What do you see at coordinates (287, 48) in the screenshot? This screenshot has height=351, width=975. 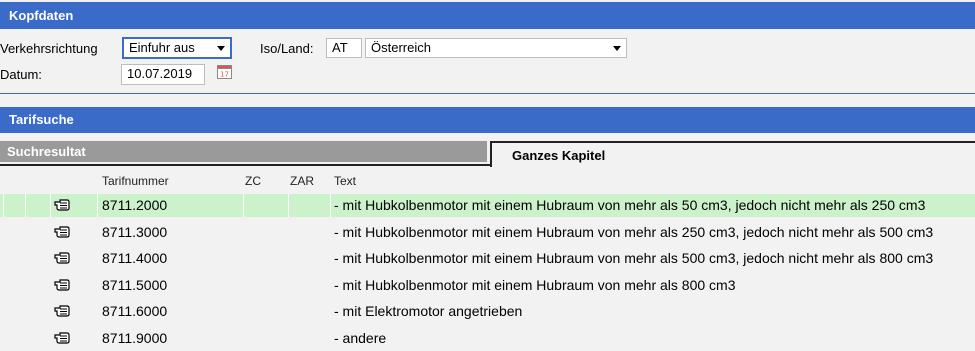 I see `iso-land-label: Iso/Land:` at bounding box center [287, 48].